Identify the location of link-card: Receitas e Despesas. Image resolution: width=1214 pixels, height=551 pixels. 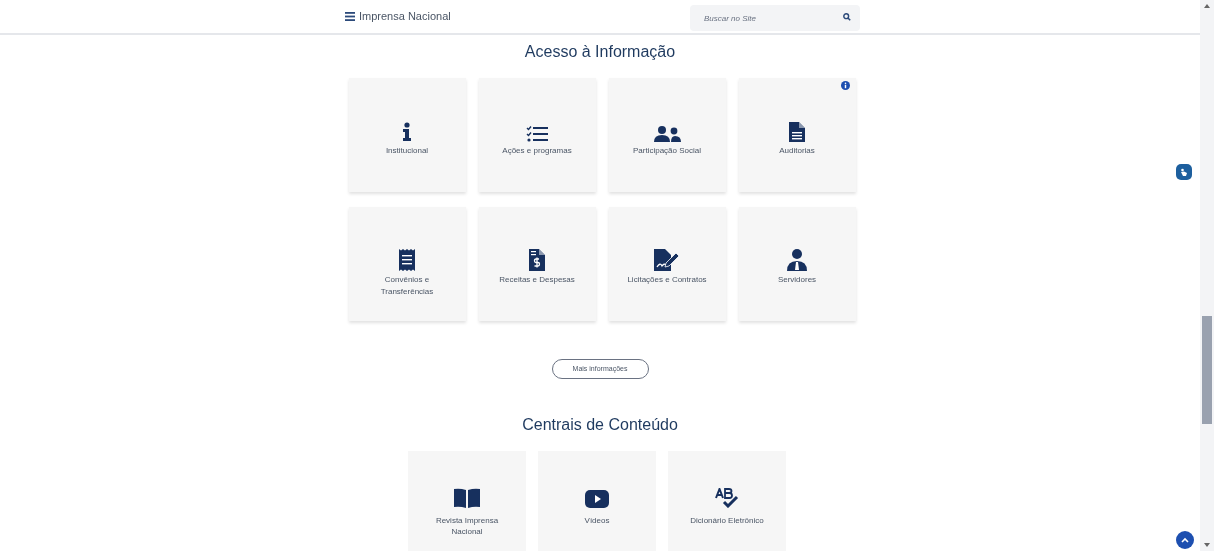
(537, 264).